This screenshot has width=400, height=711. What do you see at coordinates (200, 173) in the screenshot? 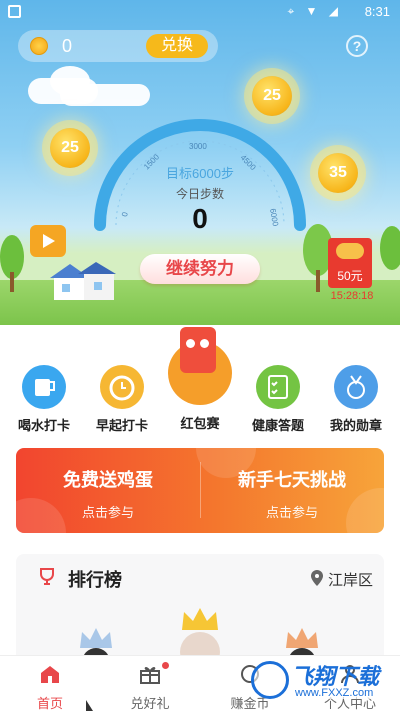
I see `step-target: 目标6000步` at bounding box center [200, 173].